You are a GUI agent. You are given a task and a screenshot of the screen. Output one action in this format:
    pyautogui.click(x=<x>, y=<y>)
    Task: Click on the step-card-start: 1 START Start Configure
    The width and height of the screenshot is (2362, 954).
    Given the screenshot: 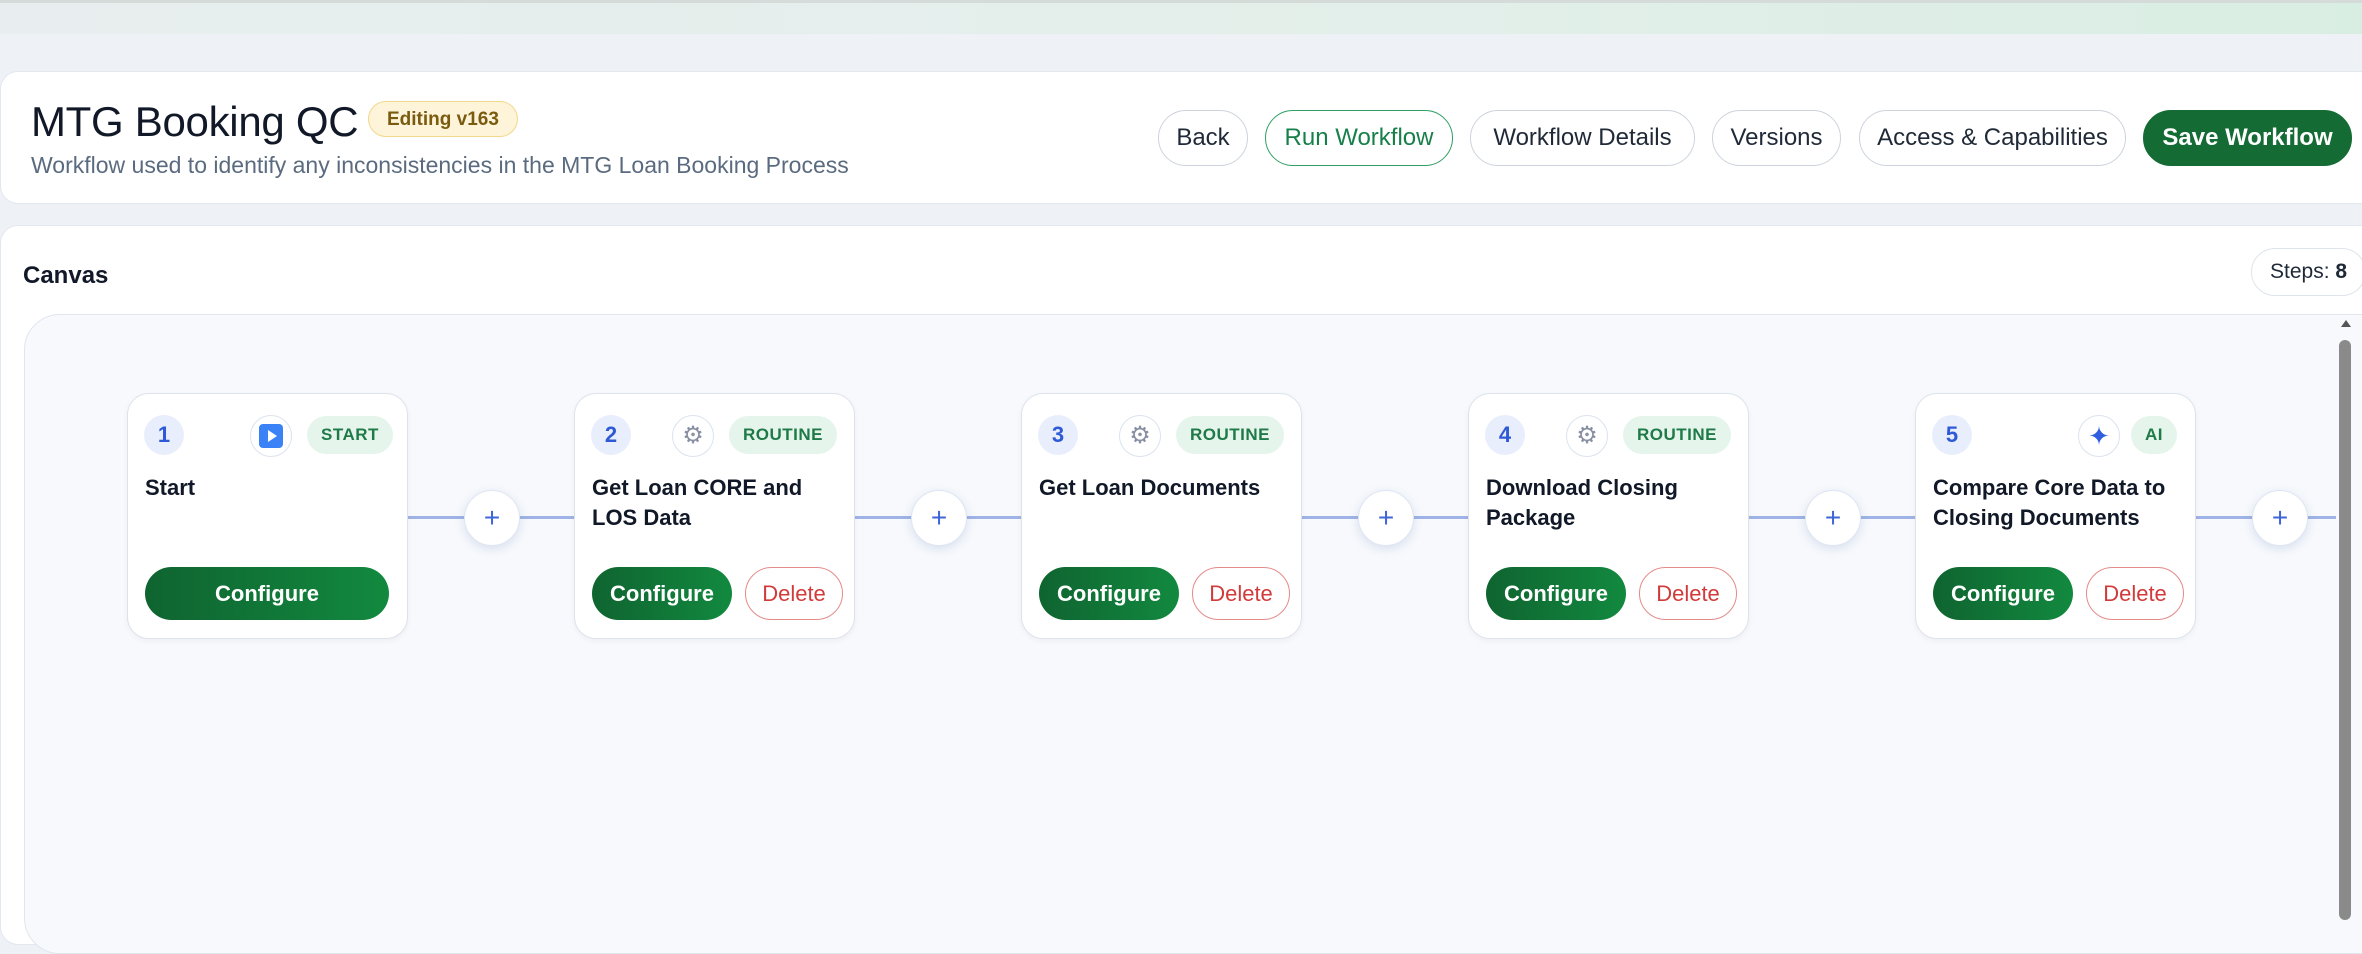 What is the action you would take?
    pyautogui.click(x=267, y=516)
    